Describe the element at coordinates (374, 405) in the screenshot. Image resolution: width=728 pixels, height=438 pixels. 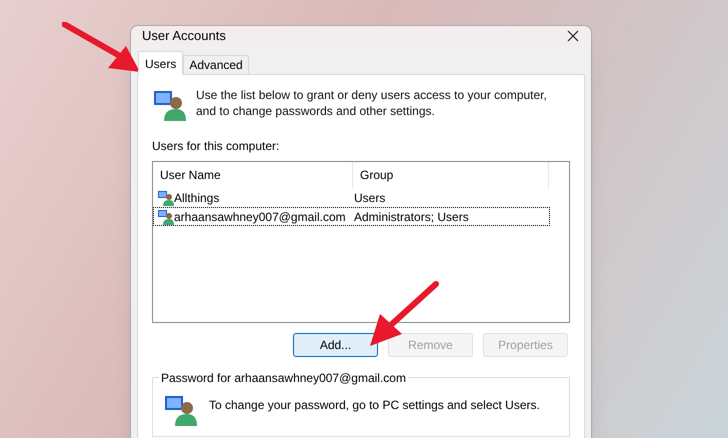
I see `password-text: To change your password, go to PC settings and select Users.` at that location.